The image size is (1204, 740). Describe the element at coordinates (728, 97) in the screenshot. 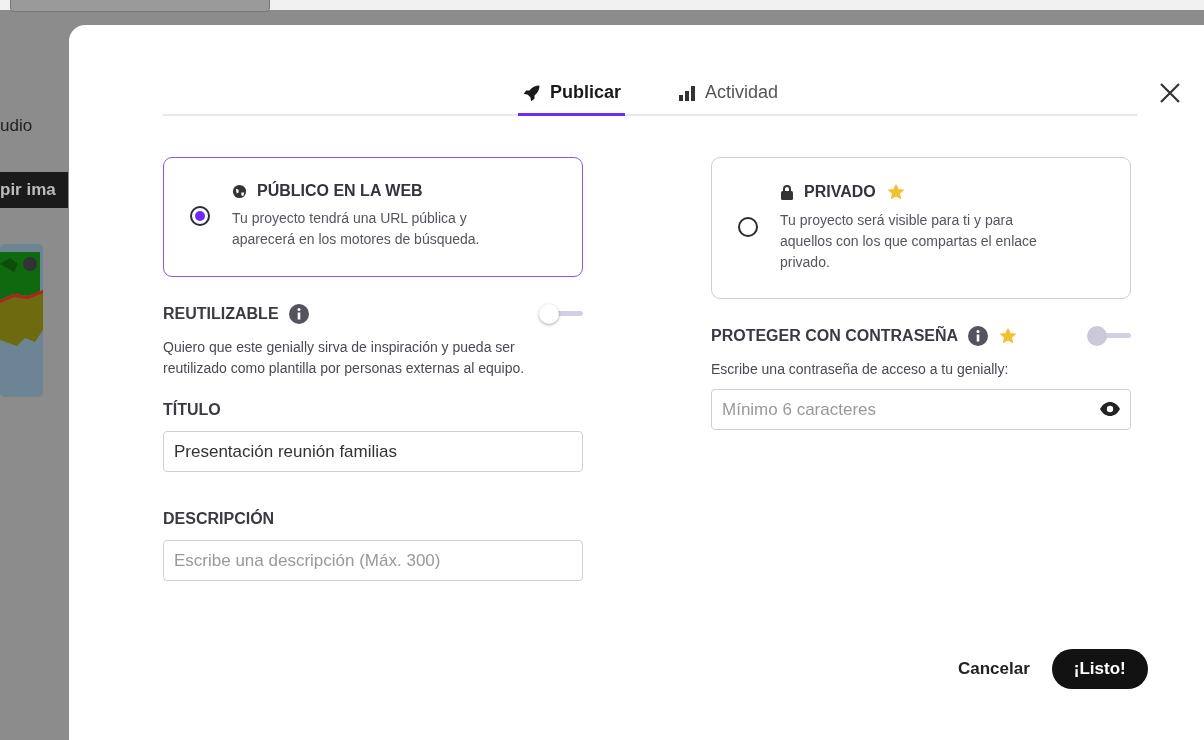

I see `tab: Actividad` at that location.